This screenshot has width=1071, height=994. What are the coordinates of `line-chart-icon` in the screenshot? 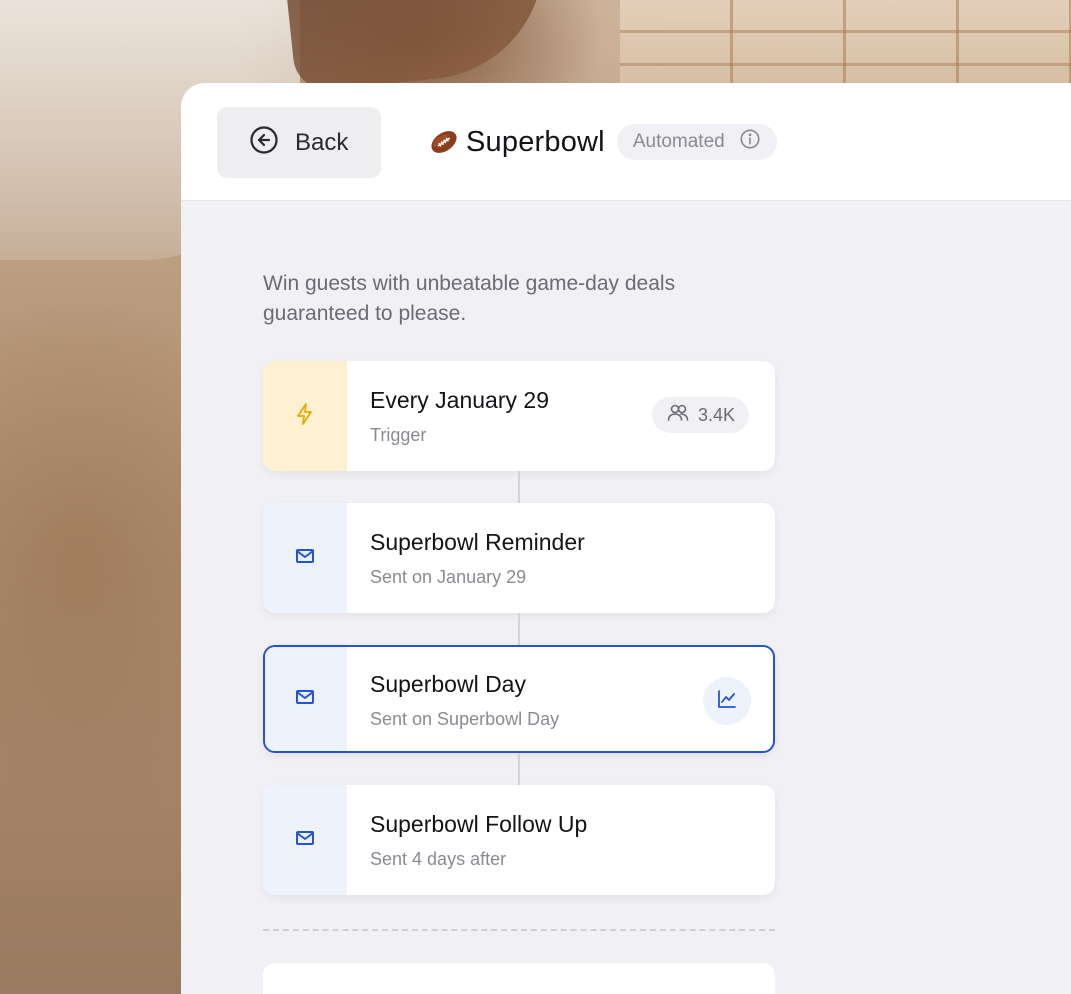 It's located at (727, 701).